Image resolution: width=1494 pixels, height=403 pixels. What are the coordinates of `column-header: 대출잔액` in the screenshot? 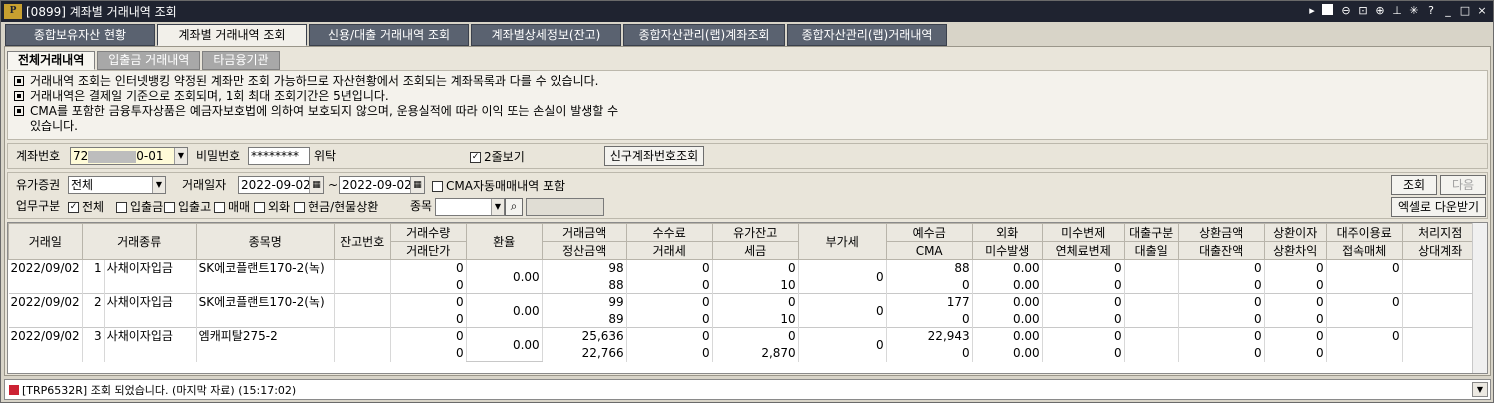 It's located at (1221, 250).